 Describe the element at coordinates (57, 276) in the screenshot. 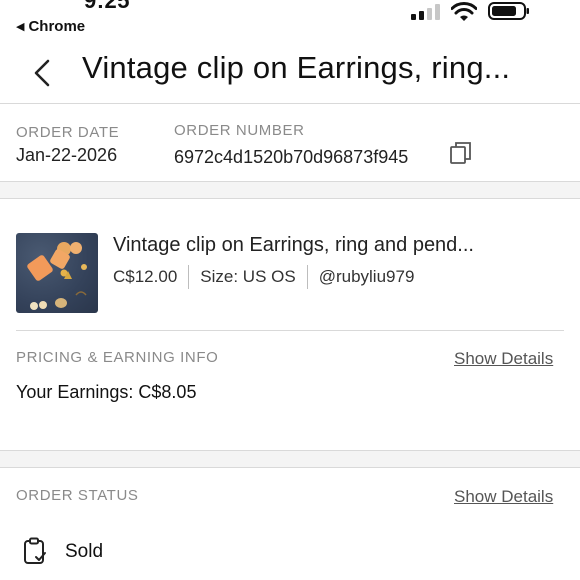

I see `jewelry-photo-image` at that location.